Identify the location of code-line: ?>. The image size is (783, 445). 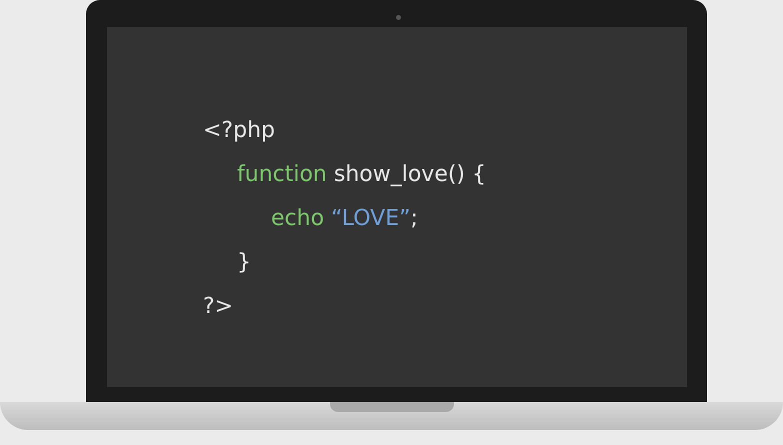
(218, 307).